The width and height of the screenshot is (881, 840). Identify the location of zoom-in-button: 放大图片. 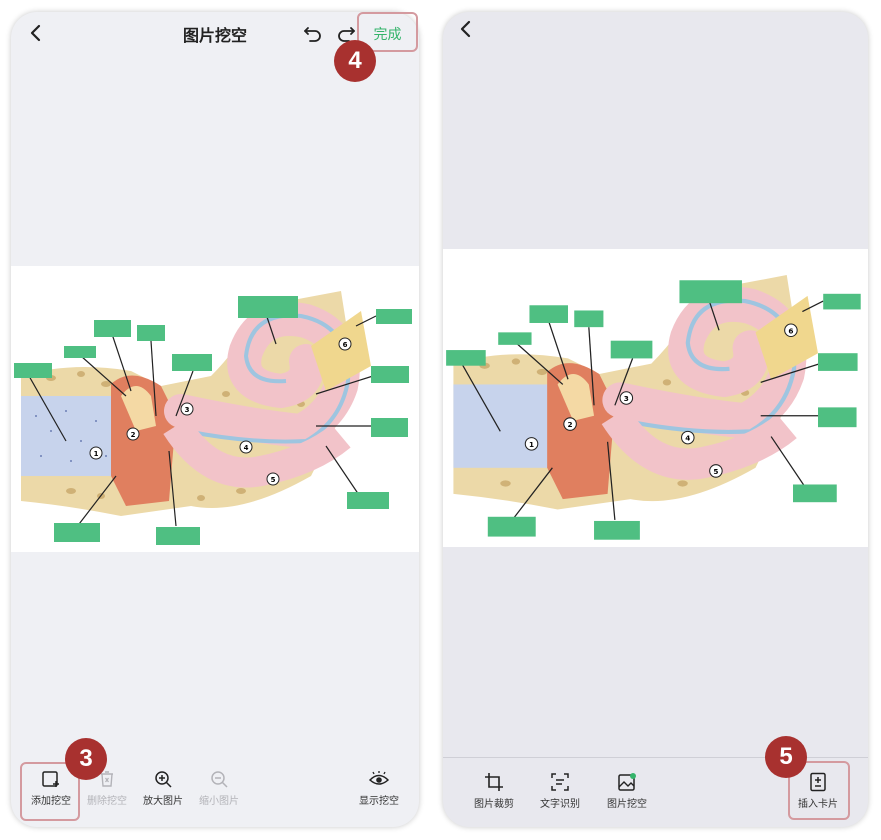
(163, 788).